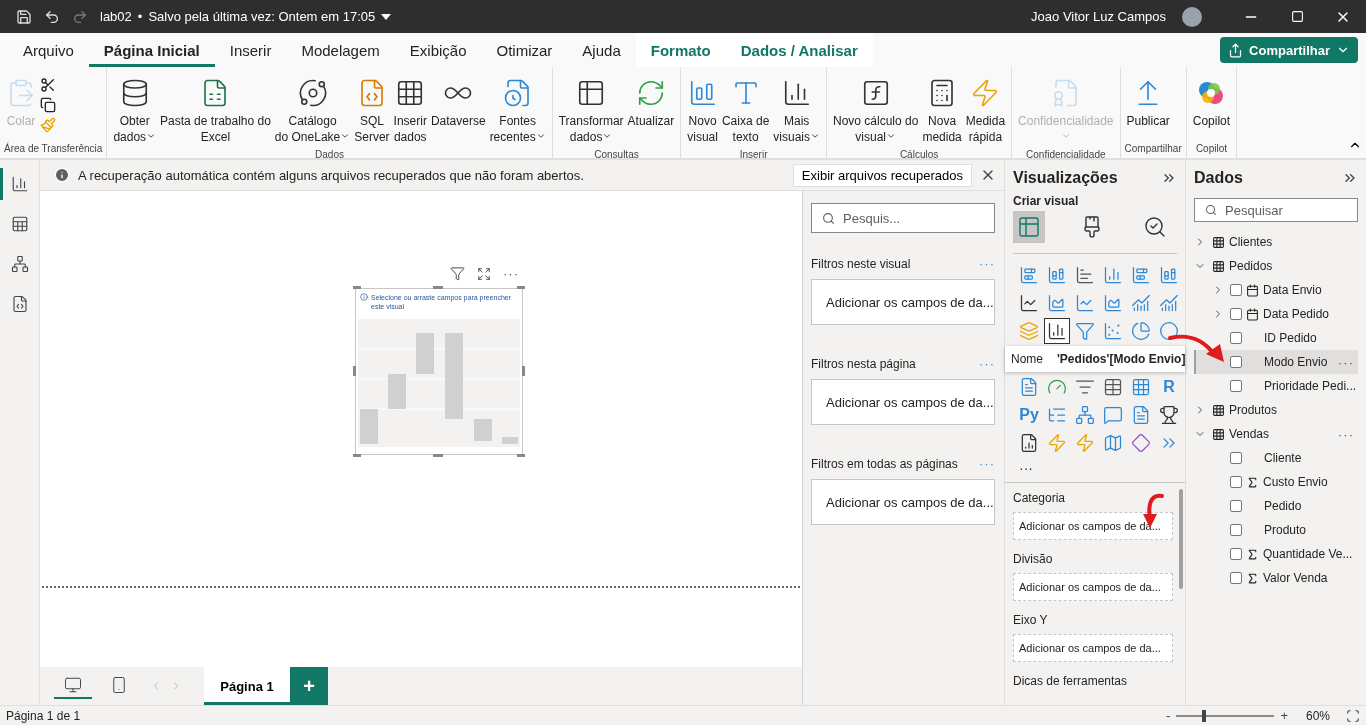 This screenshot has height=725, width=1366. I want to click on search-box: Pesquisar, so click(1276, 210).